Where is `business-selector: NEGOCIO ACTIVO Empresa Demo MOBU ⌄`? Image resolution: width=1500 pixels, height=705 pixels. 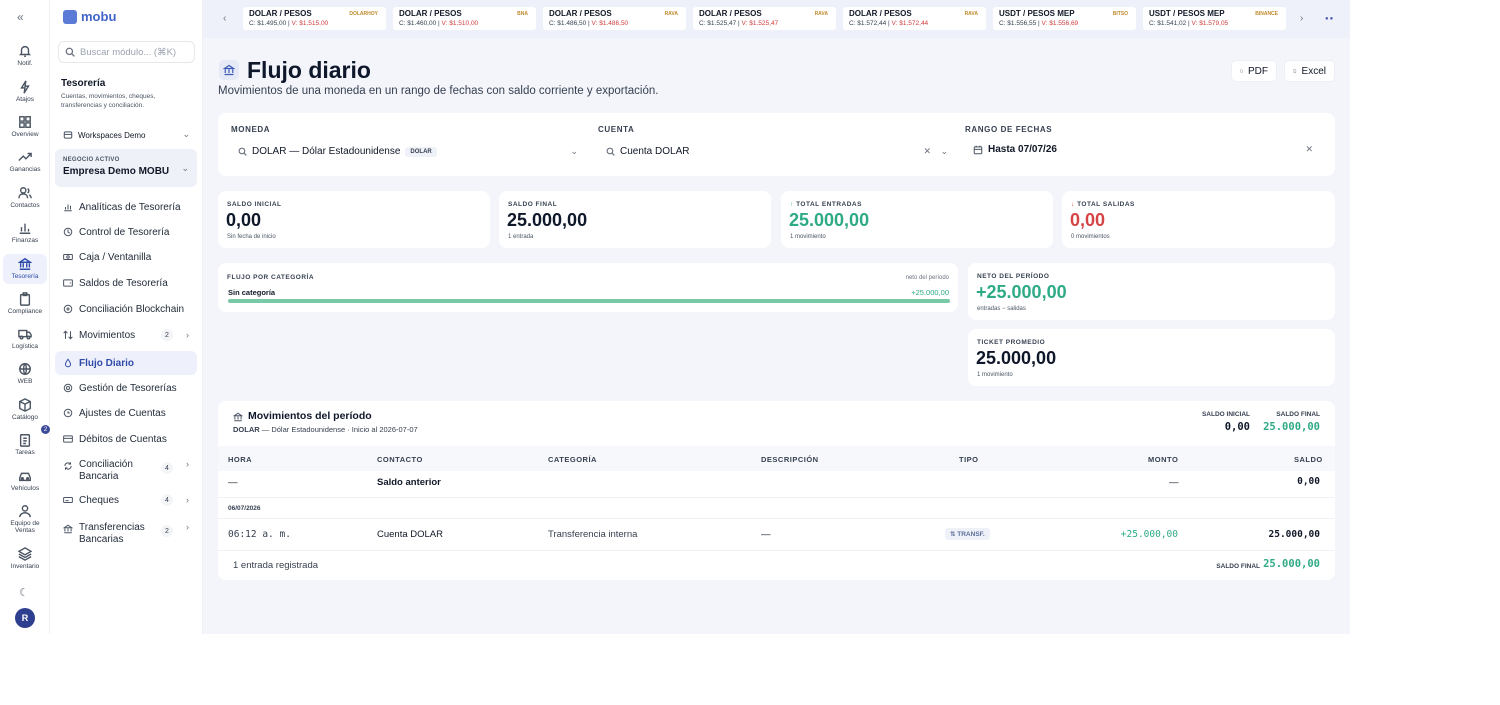 business-selector: NEGOCIO ACTIVO Empresa Demo MOBU ⌄ is located at coordinates (126, 168).